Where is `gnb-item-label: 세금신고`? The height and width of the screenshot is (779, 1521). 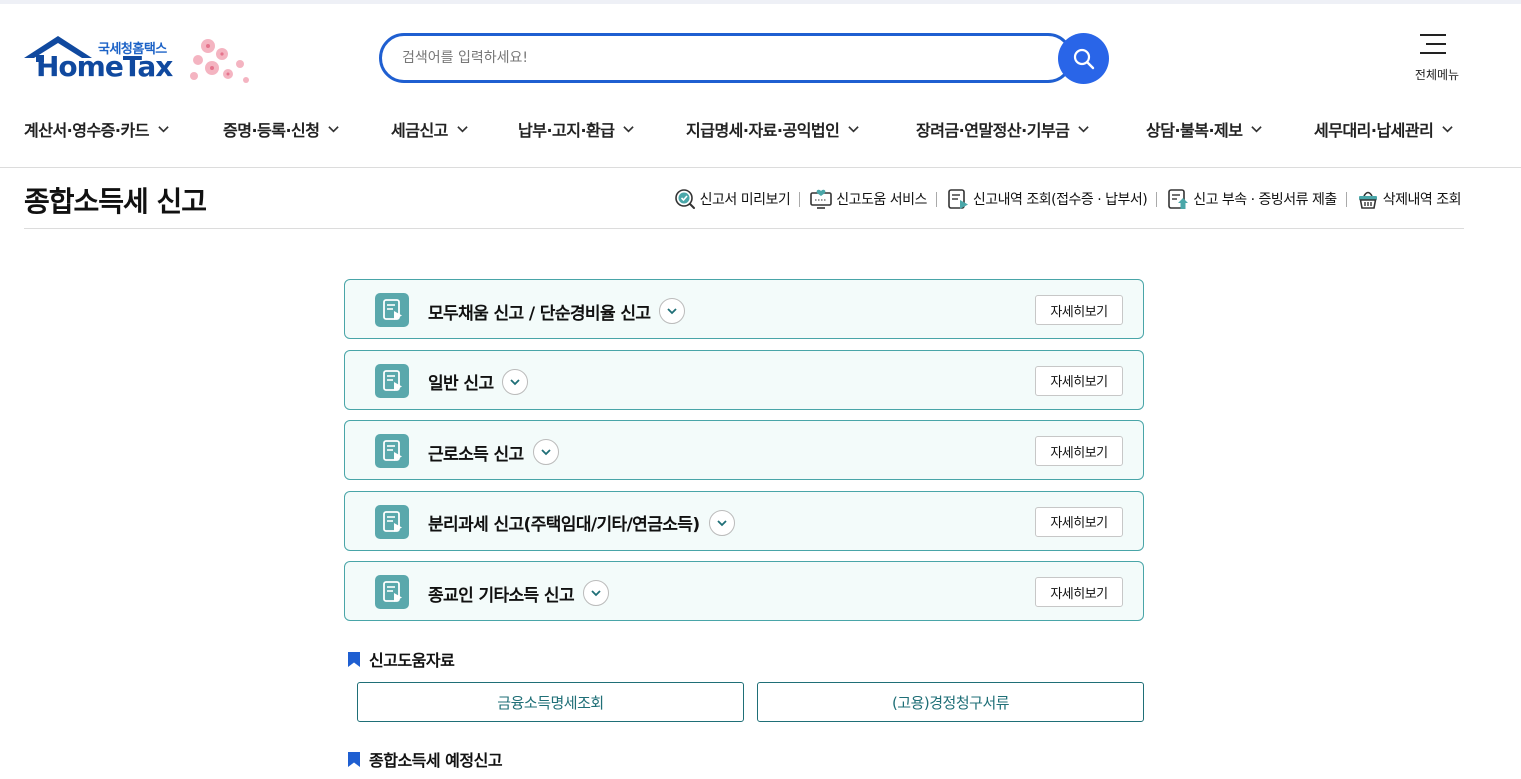 gnb-item-label: 세금신고 is located at coordinates (419, 130).